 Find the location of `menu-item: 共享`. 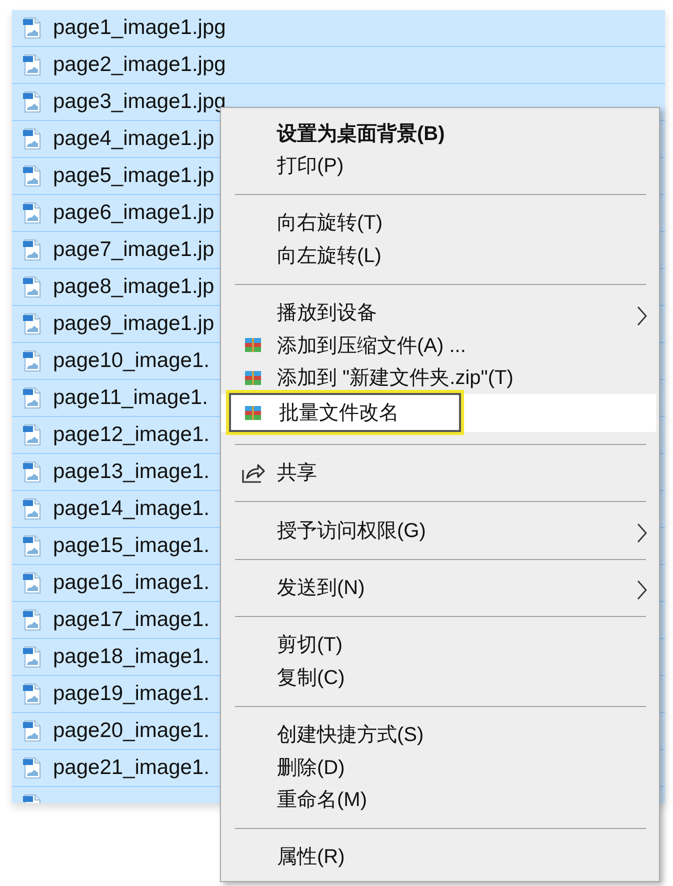

menu-item: 共享 is located at coordinates (440, 473).